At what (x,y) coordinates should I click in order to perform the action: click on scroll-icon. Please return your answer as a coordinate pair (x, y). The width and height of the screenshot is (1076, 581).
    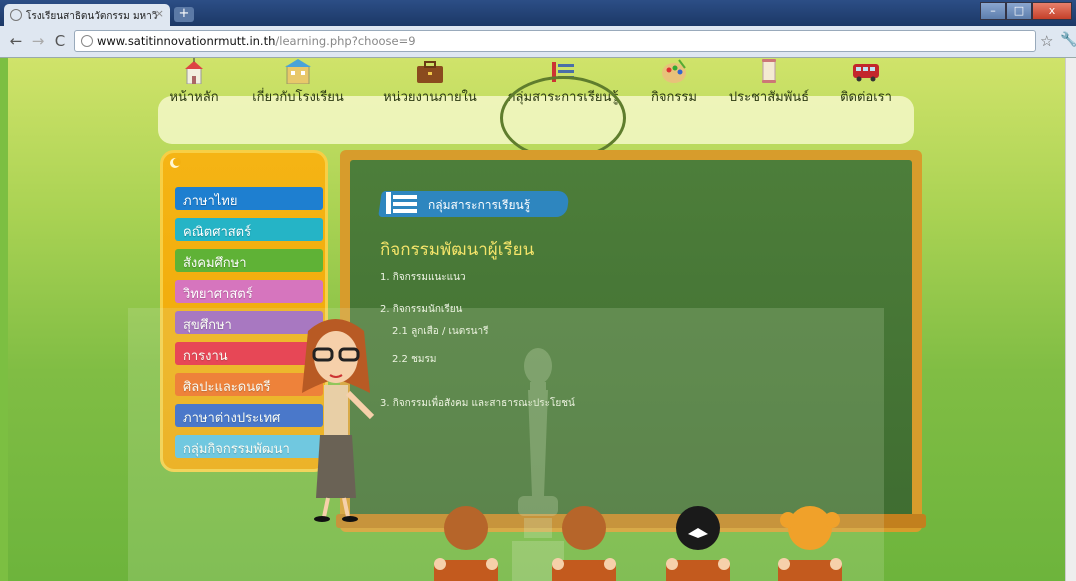
    Looking at the image, I should click on (769, 71).